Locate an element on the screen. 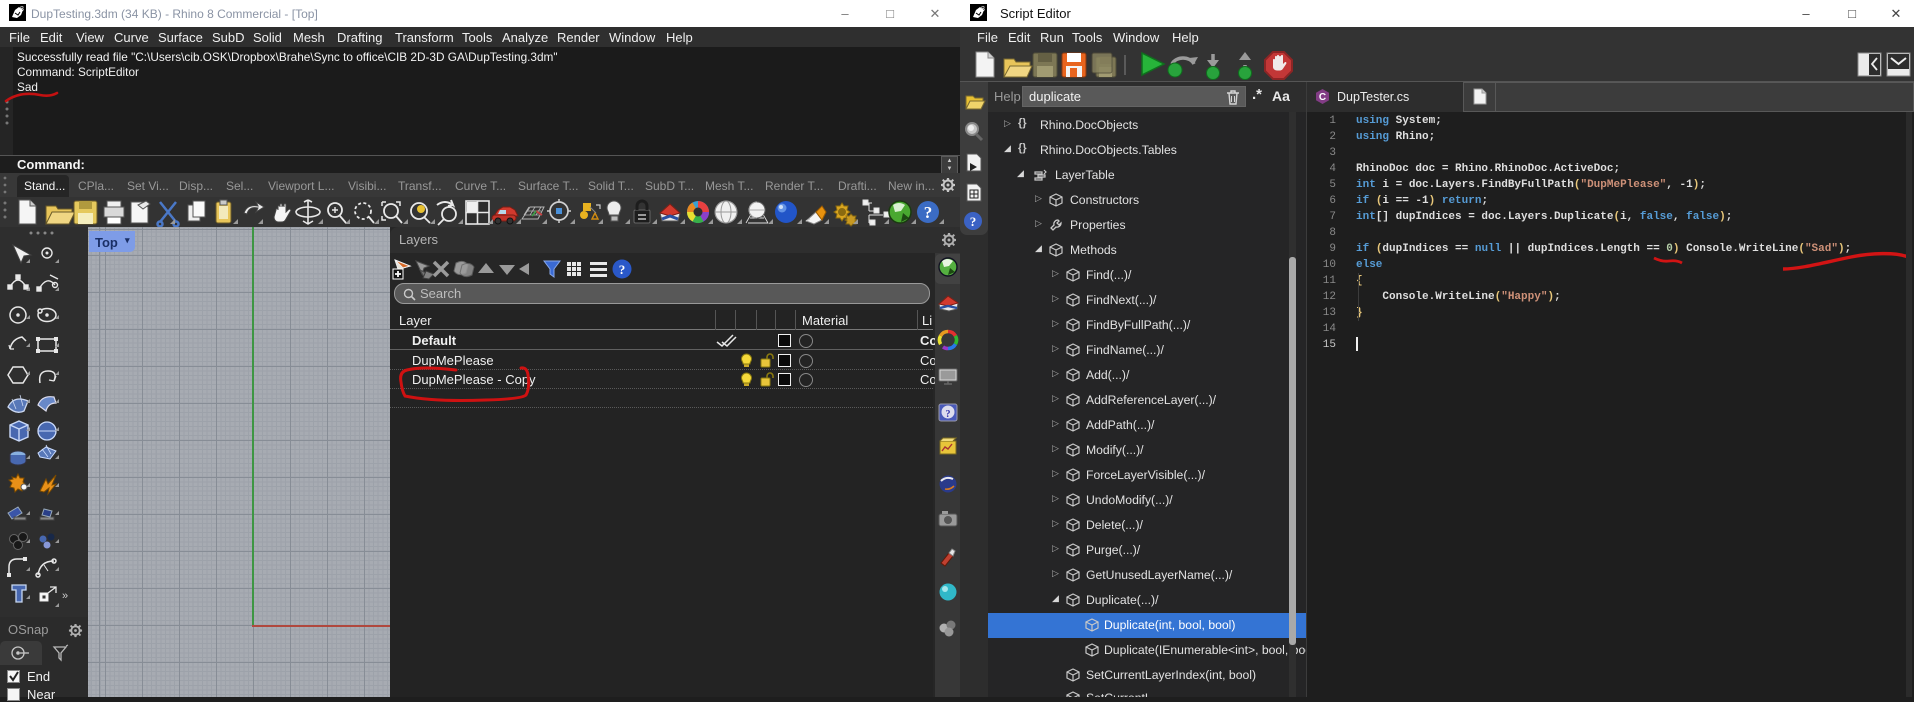  svg-text: C is located at coordinates (1322, 97).